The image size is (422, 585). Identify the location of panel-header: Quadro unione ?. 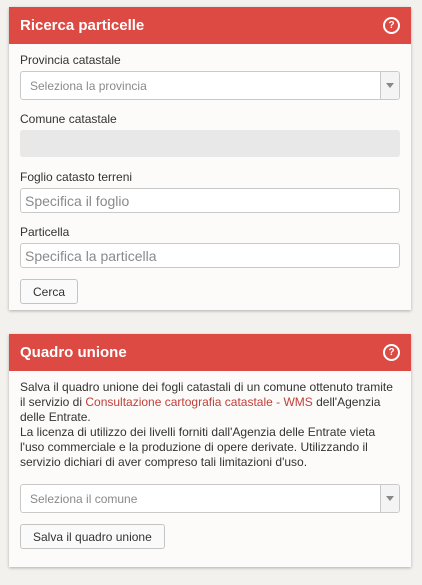
(210, 352).